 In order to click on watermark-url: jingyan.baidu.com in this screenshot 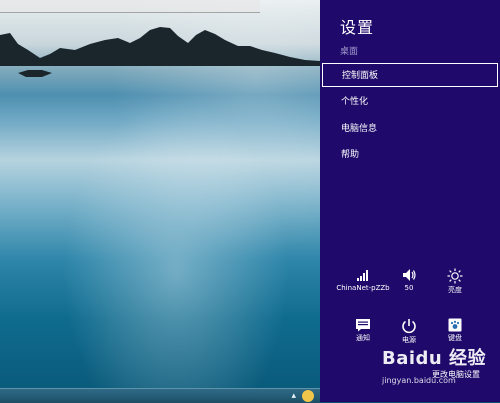, I will do `click(419, 380)`.